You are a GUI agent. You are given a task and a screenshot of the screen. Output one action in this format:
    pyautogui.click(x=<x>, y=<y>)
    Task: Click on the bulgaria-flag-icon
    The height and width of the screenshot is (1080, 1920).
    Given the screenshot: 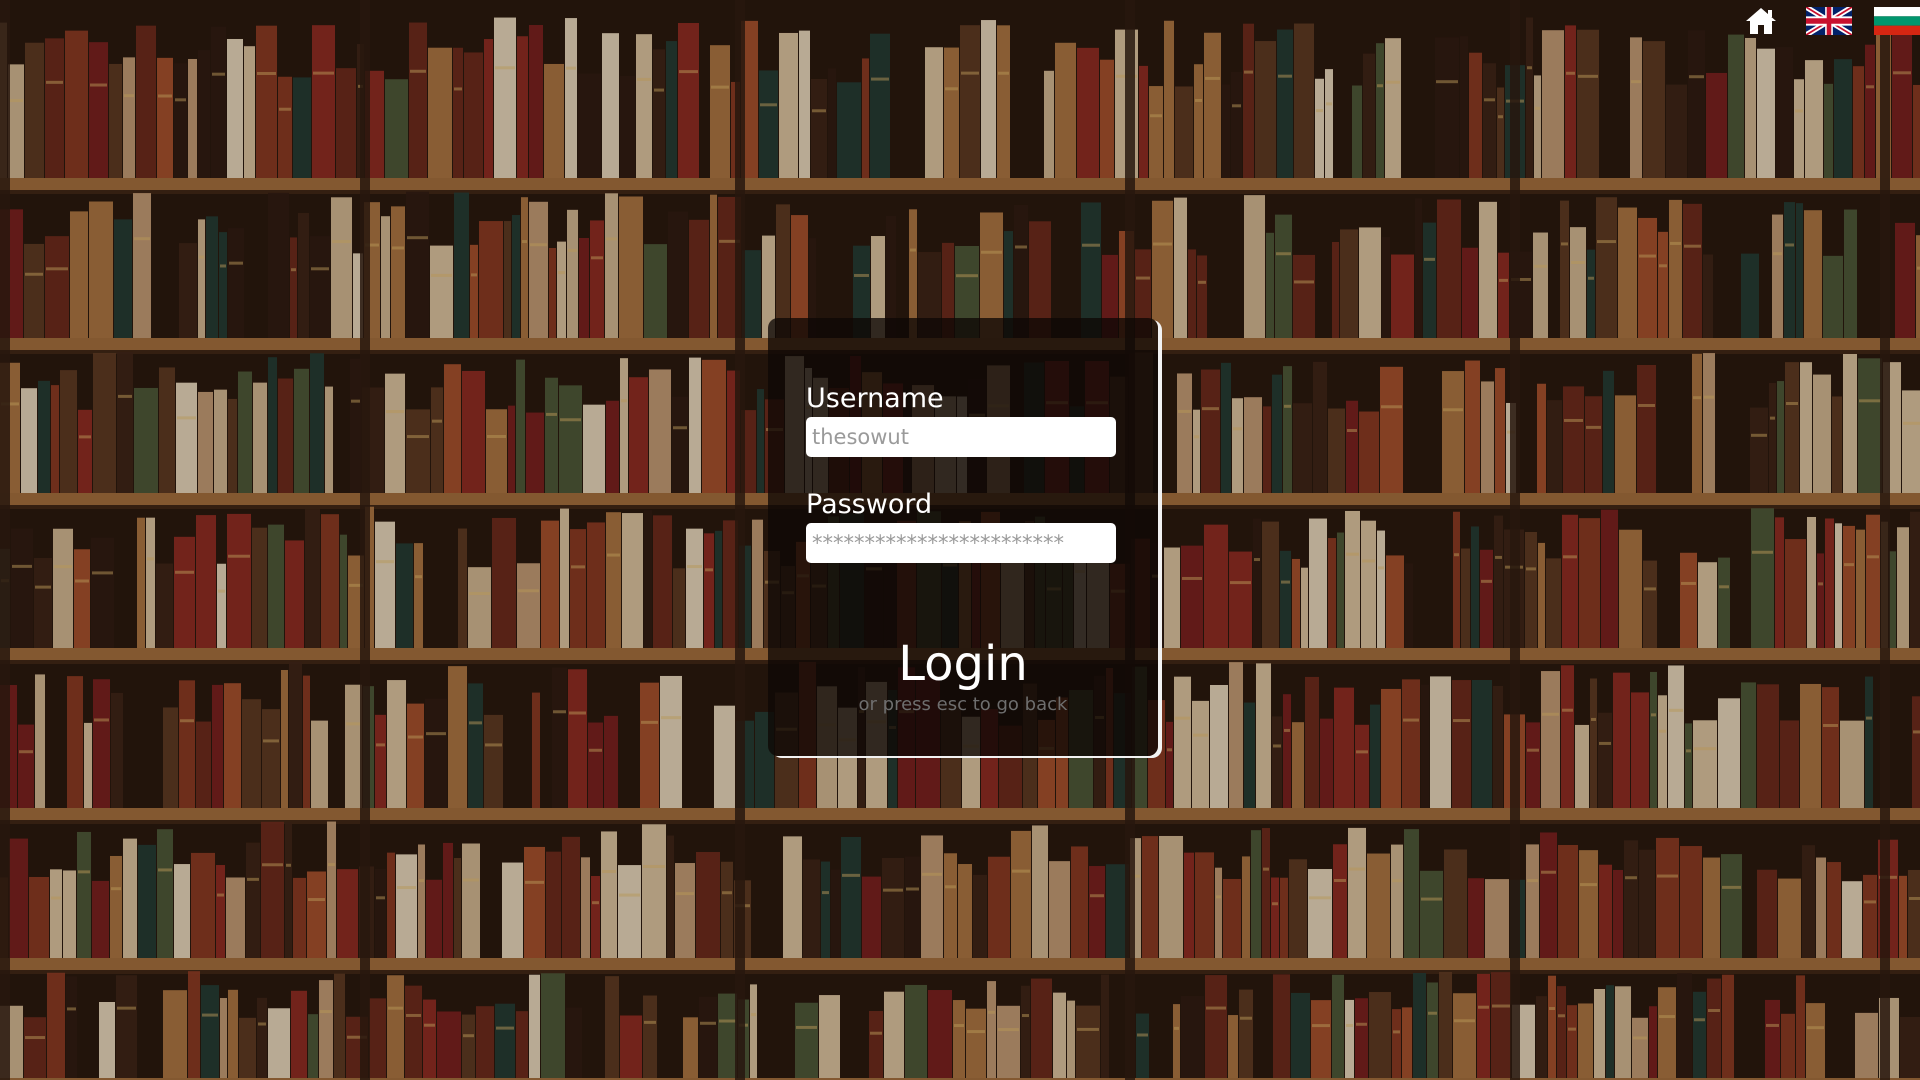 What is the action you would take?
    pyautogui.click(x=1897, y=21)
    